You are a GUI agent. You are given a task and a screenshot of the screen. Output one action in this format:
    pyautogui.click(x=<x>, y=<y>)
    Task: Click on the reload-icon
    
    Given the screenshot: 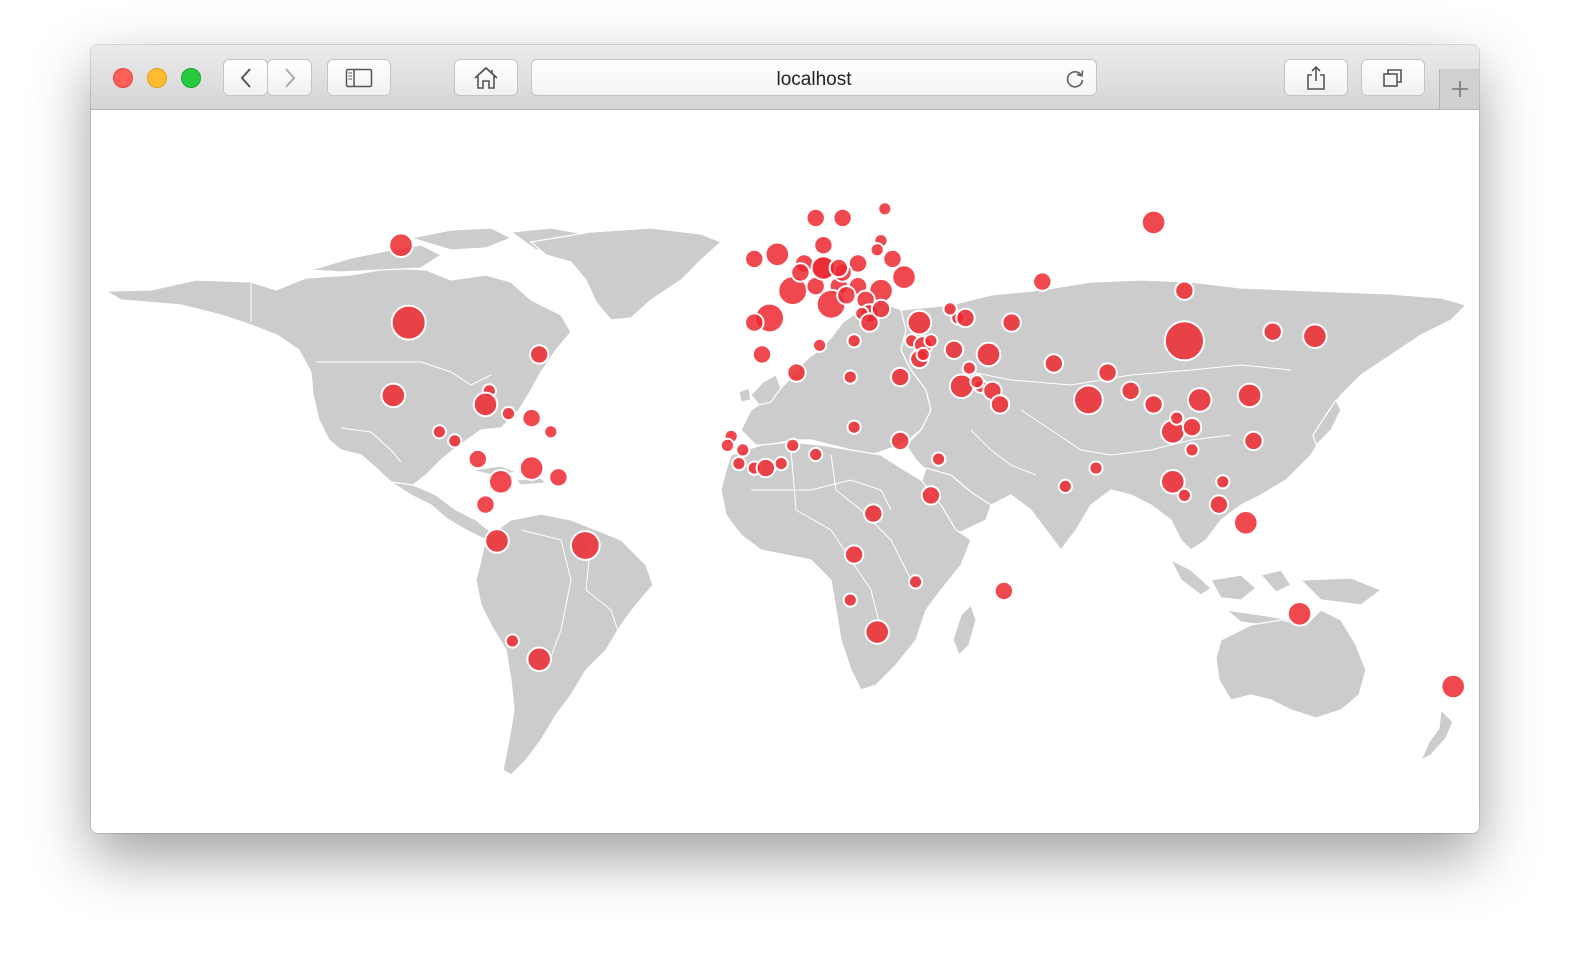 What is the action you would take?
    pyautogui.click(x=1075, y=78)
    